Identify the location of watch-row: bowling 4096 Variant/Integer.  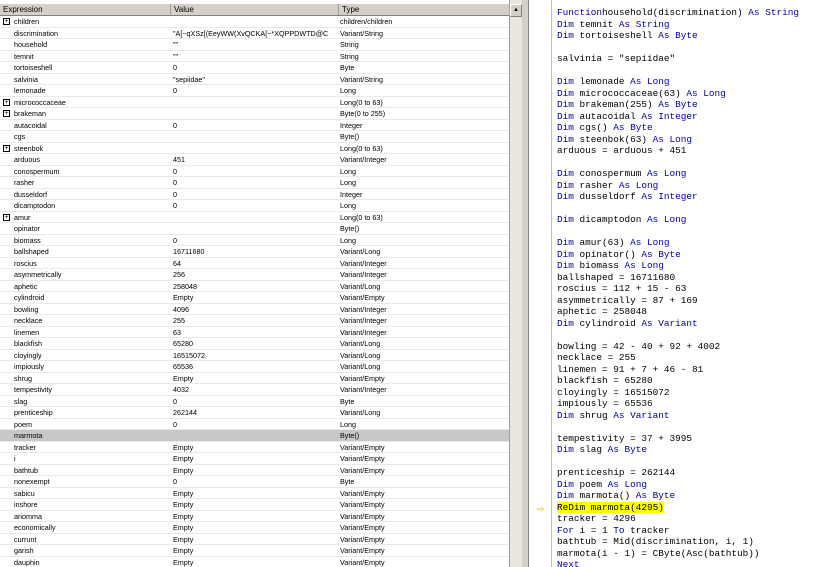
(254, 309).